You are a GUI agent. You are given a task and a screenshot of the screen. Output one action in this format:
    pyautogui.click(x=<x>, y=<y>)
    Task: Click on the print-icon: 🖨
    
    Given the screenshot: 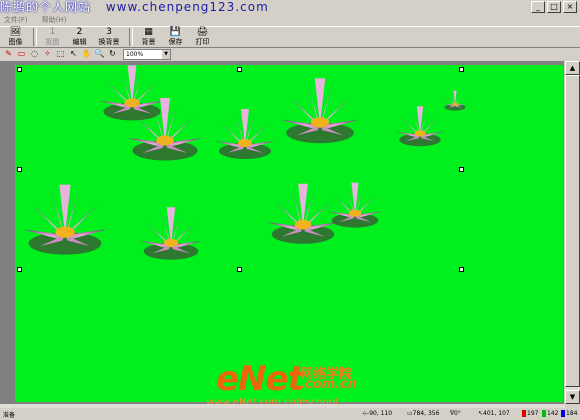 What is the action you would take?
    pyautogui.click(x=202, y=31)
    